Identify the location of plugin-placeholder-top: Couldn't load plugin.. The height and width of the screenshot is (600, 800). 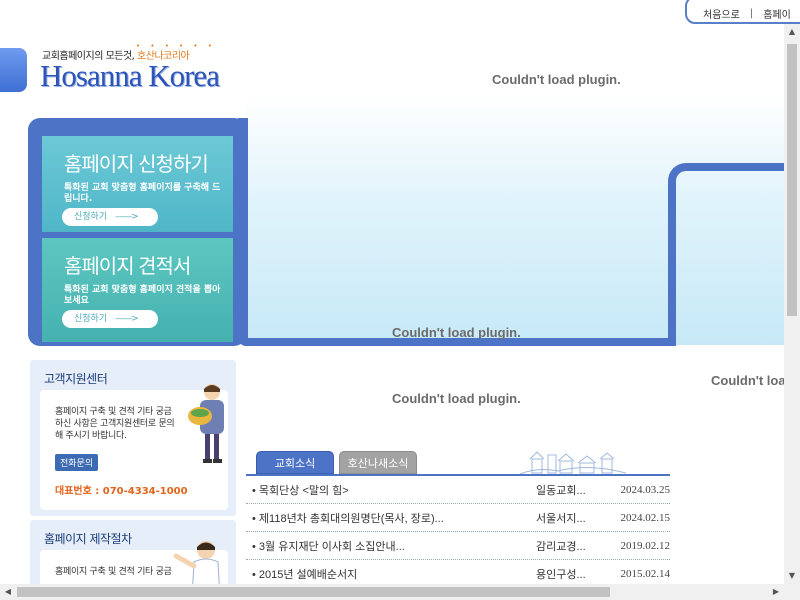
(556, 79).